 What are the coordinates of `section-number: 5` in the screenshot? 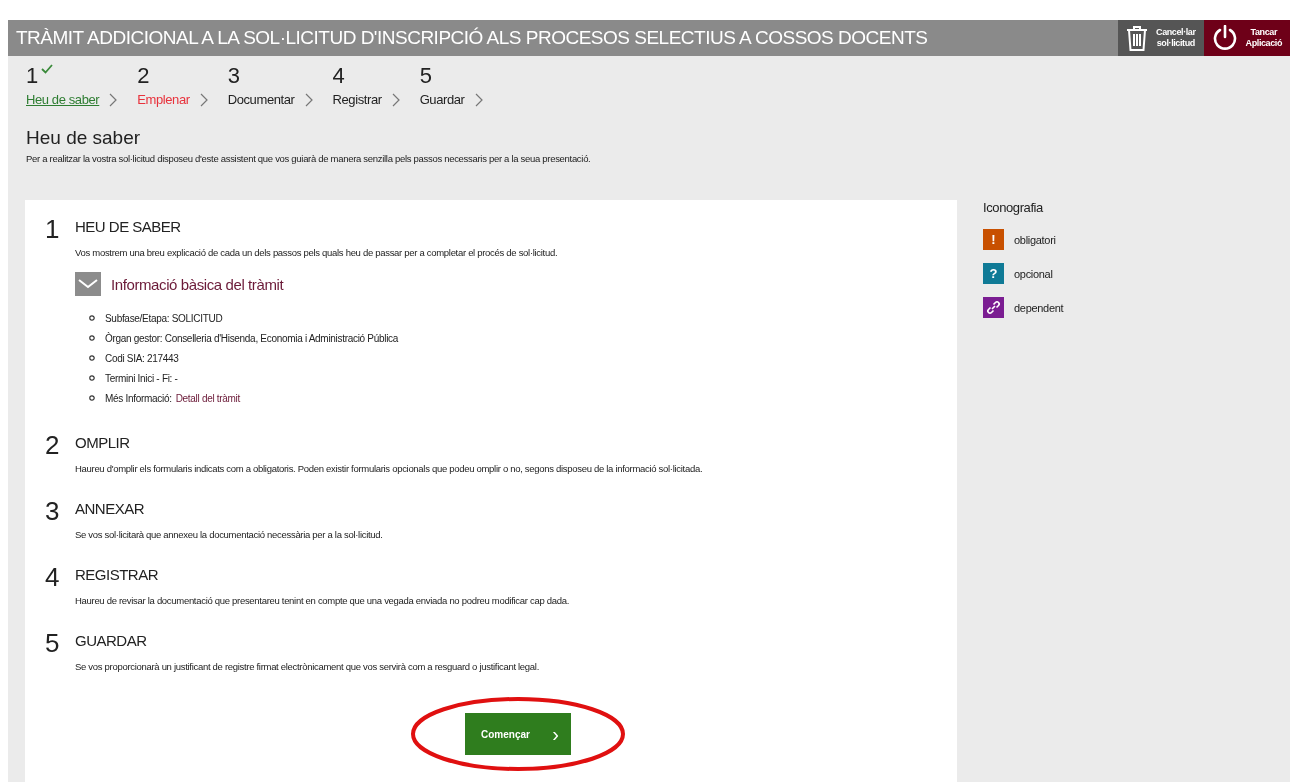 It's located at (52, 645).